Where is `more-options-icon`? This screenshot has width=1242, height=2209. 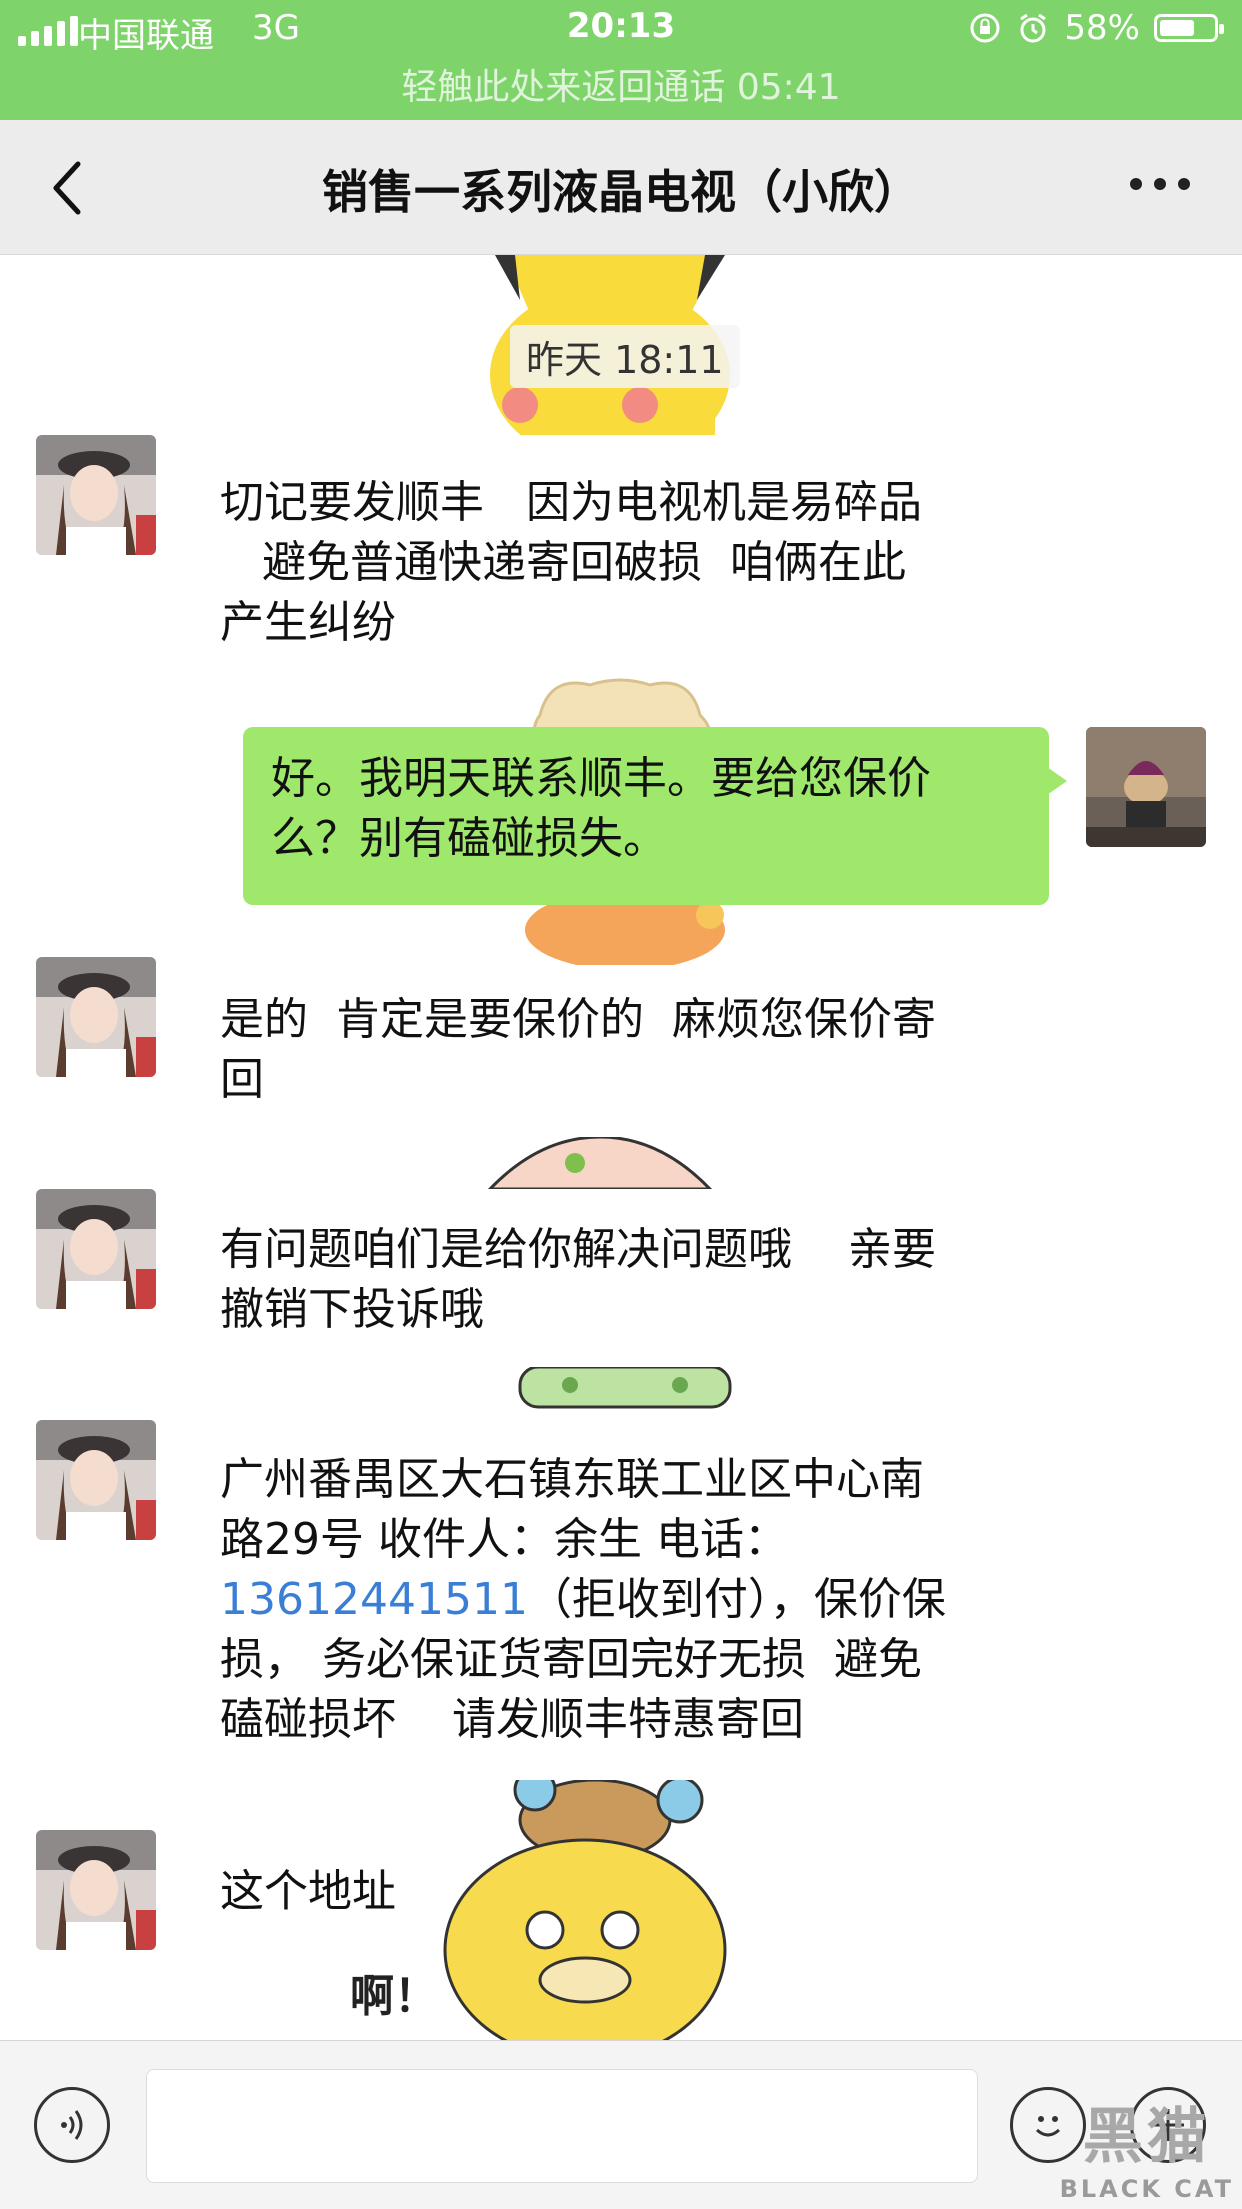 more-options-icon is located at coordinates (1160, 184).